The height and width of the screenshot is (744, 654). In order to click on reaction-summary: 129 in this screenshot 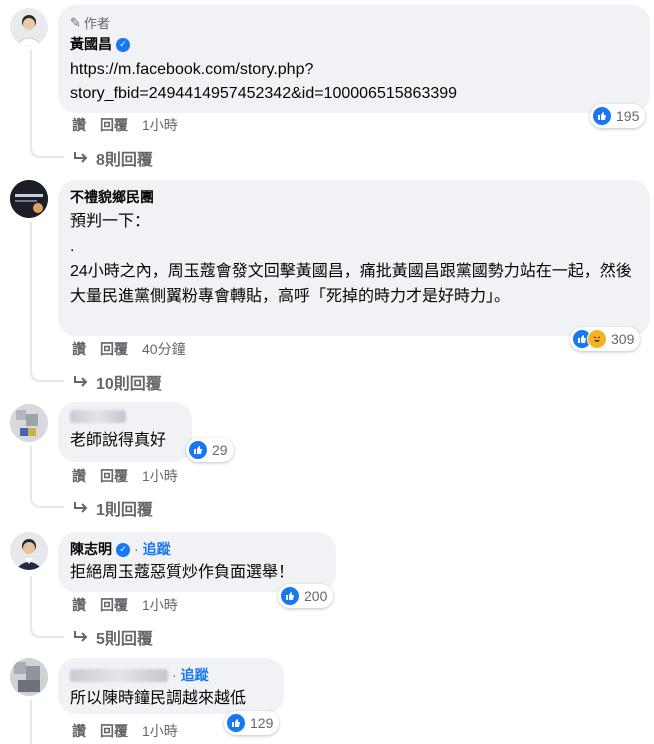, I will do `click(252, 723)`.